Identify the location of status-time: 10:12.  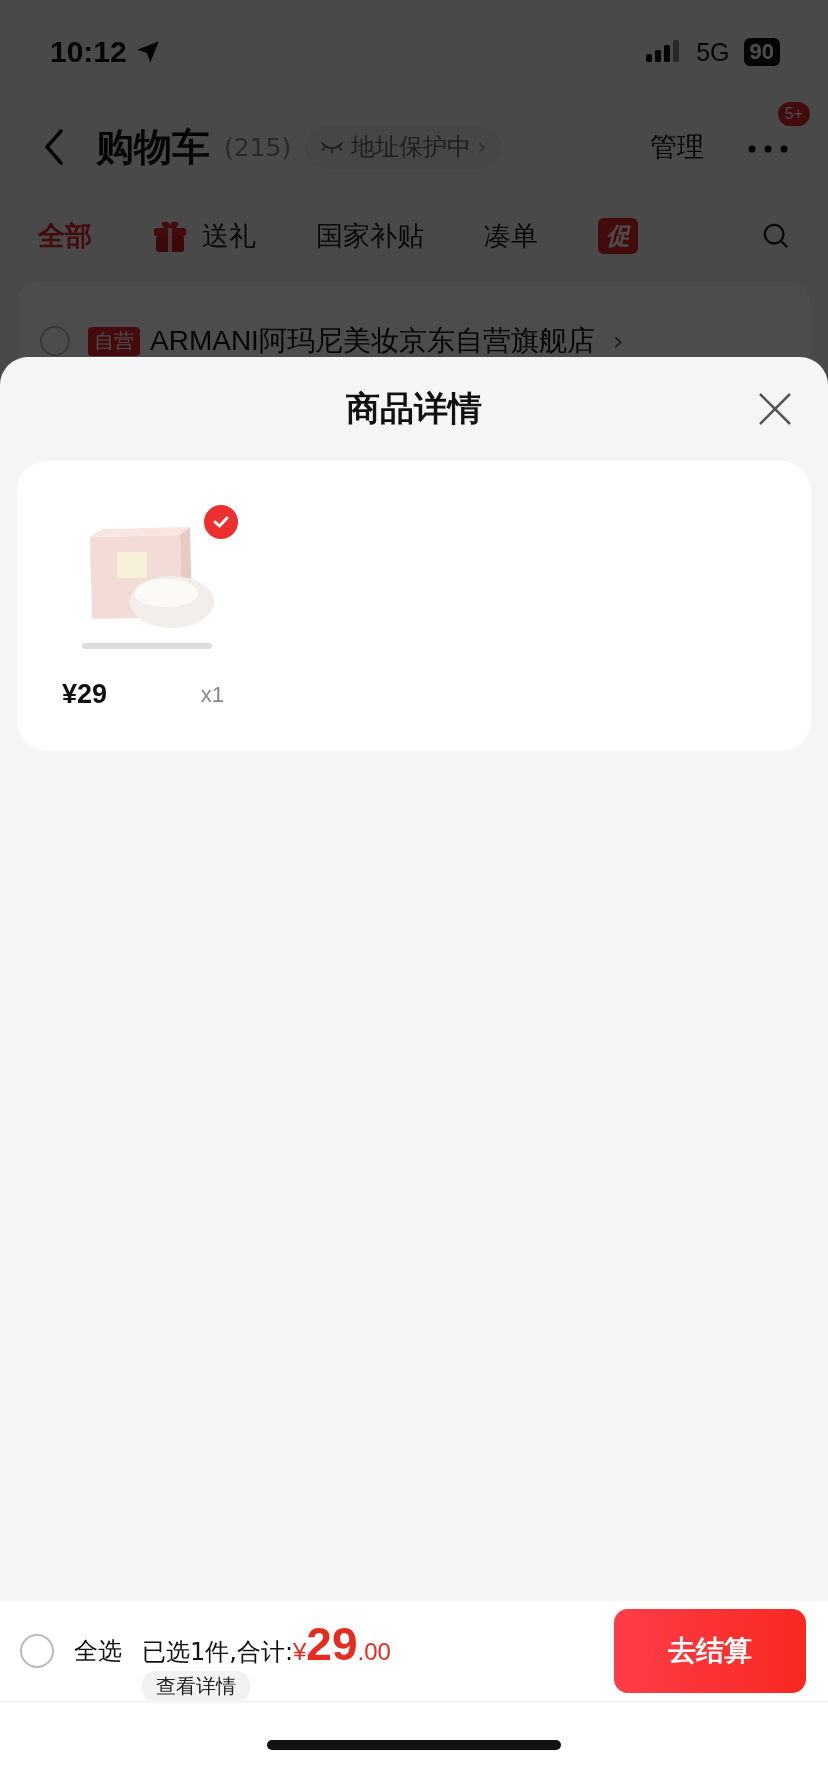
(88, 52).